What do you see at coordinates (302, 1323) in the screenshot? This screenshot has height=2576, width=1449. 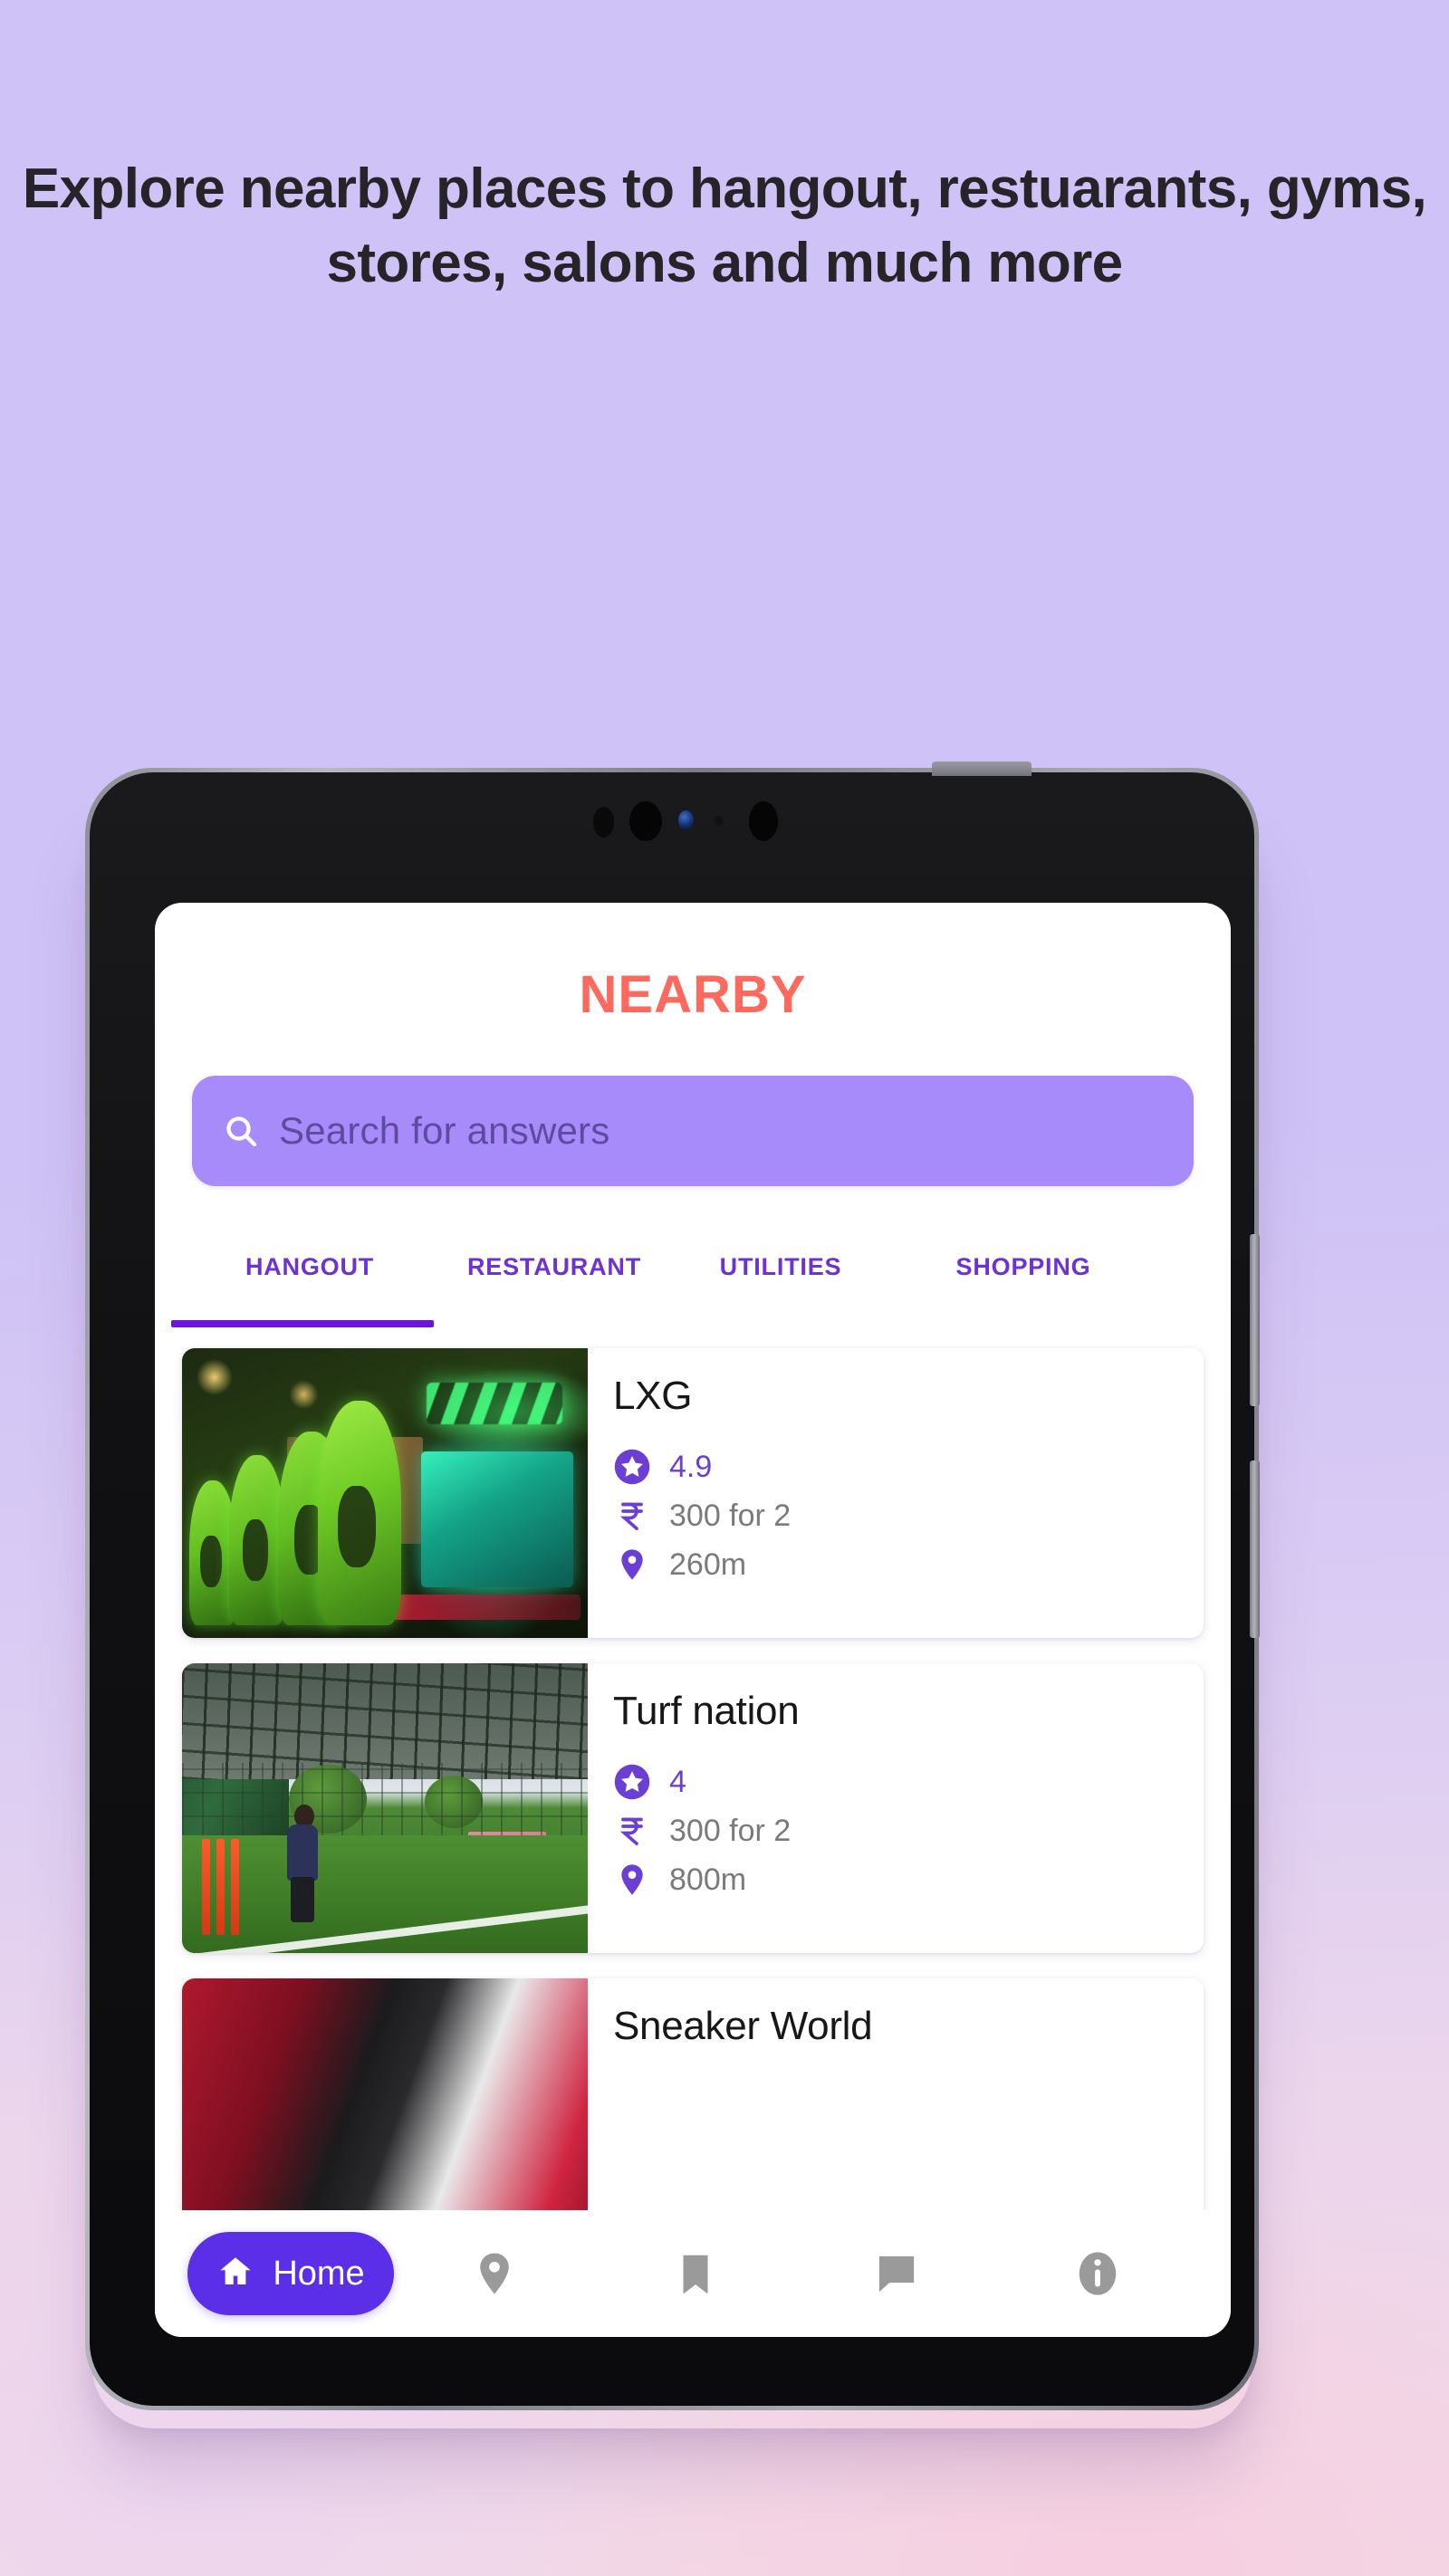 I see `active-tab-indicator` at bounding box center [302, 1323].